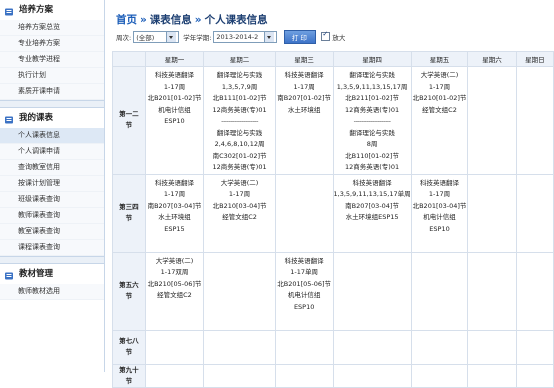 This screenshot has height=388, width=554. I want to click on day-header: 星期三, so click(304, 59).